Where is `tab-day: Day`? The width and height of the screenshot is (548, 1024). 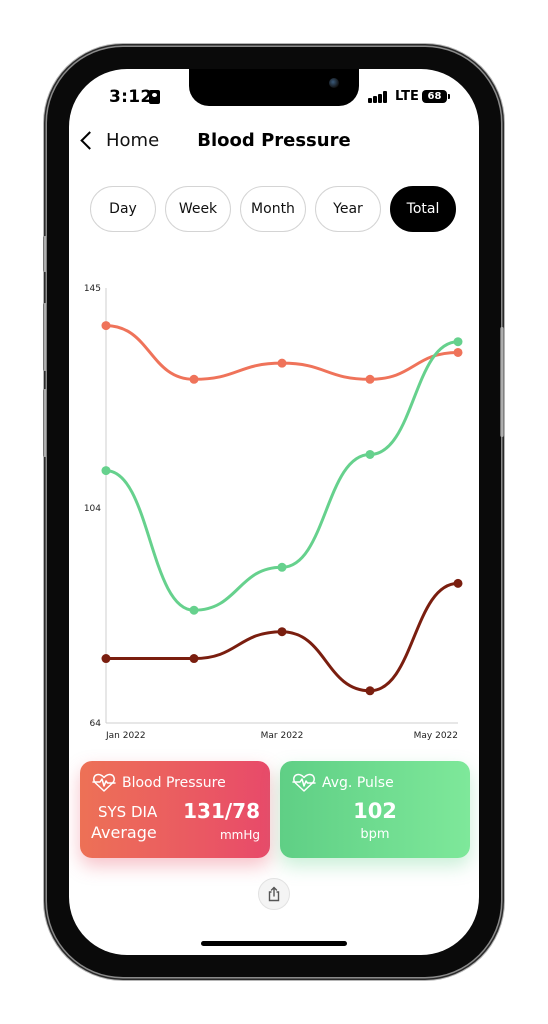
tab-day: Day is located at coordinates (123, 209).